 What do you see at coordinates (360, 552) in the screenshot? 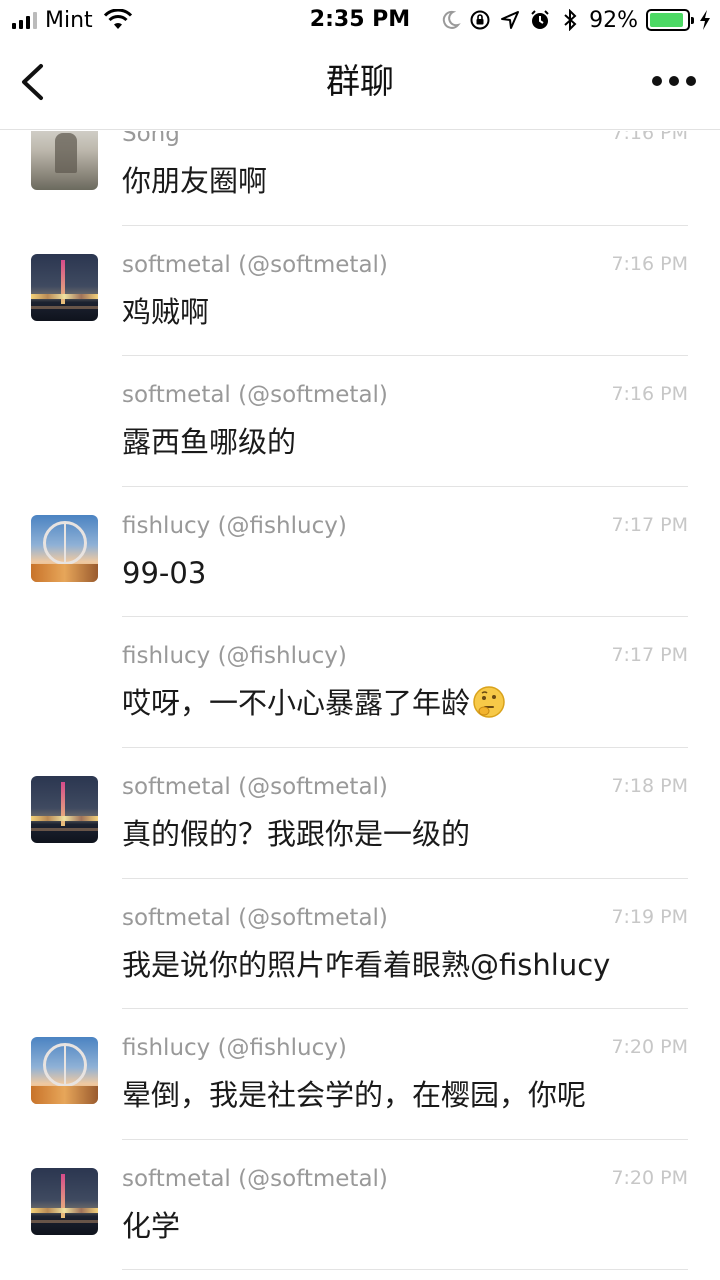
I see `message-item-4: fishlucy (@fishlucy) 7:17 PM 99-03` at bounding box center [360, 552].